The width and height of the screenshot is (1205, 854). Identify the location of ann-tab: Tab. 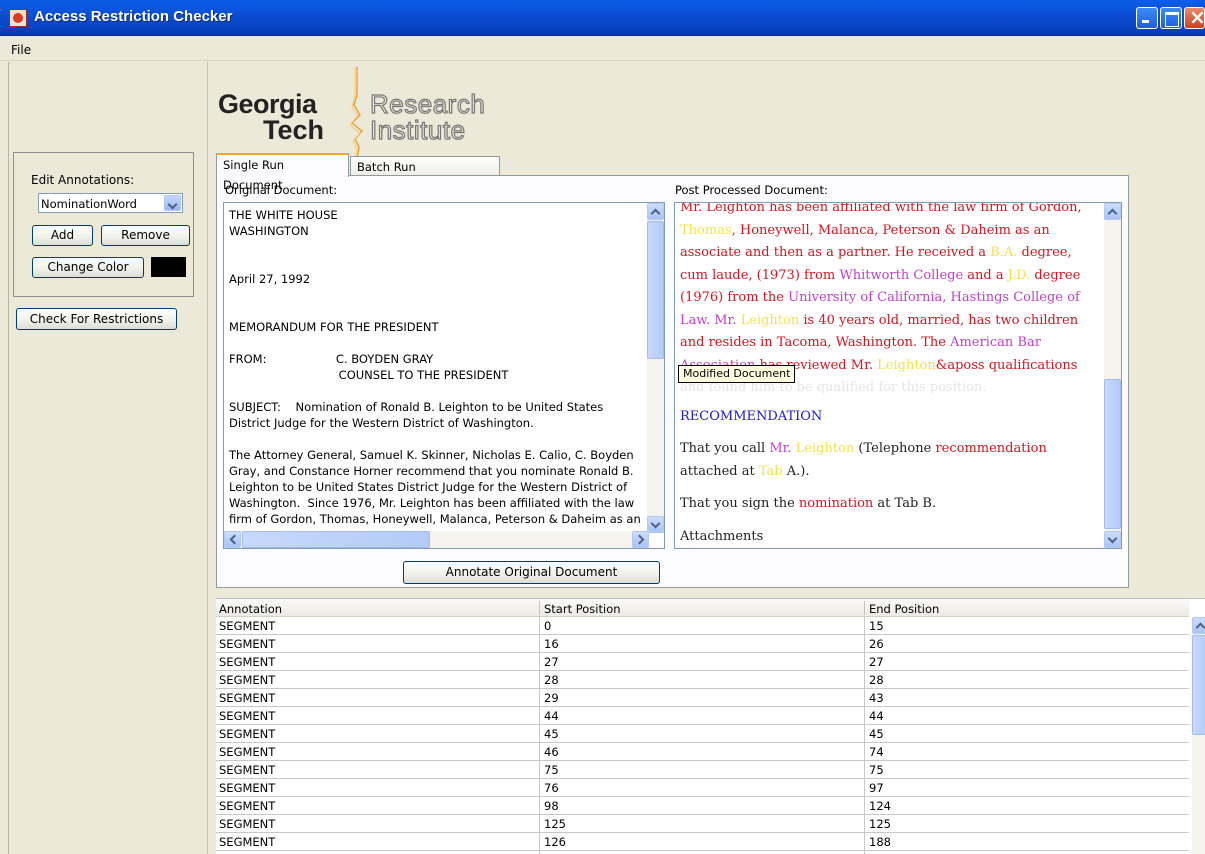
(770, 471).